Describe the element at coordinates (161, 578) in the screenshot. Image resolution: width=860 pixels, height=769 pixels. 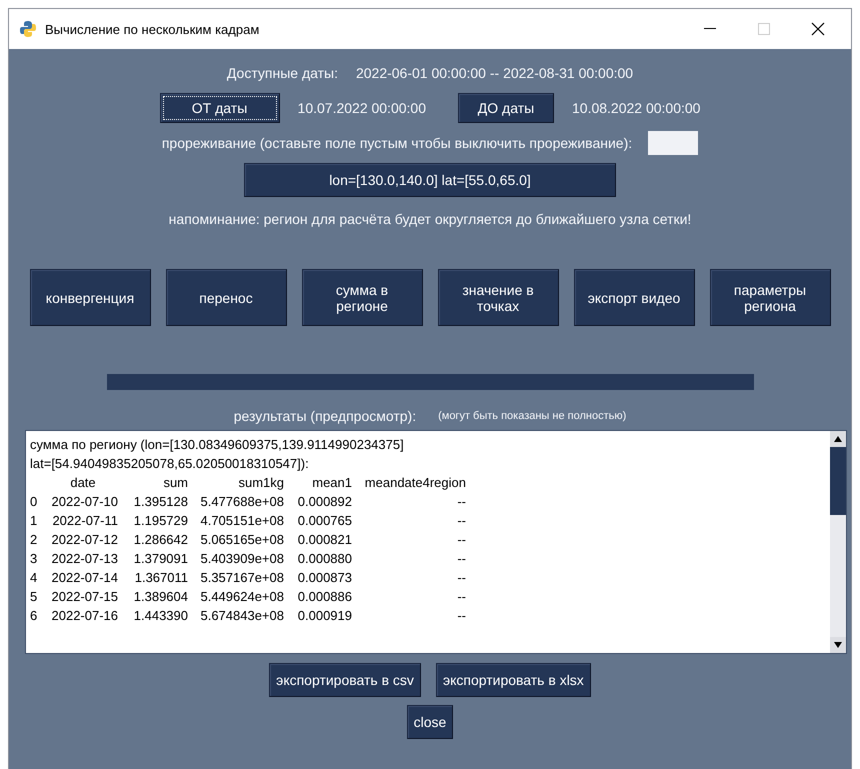
I see `table-cell-text: 1.367011` at that location.